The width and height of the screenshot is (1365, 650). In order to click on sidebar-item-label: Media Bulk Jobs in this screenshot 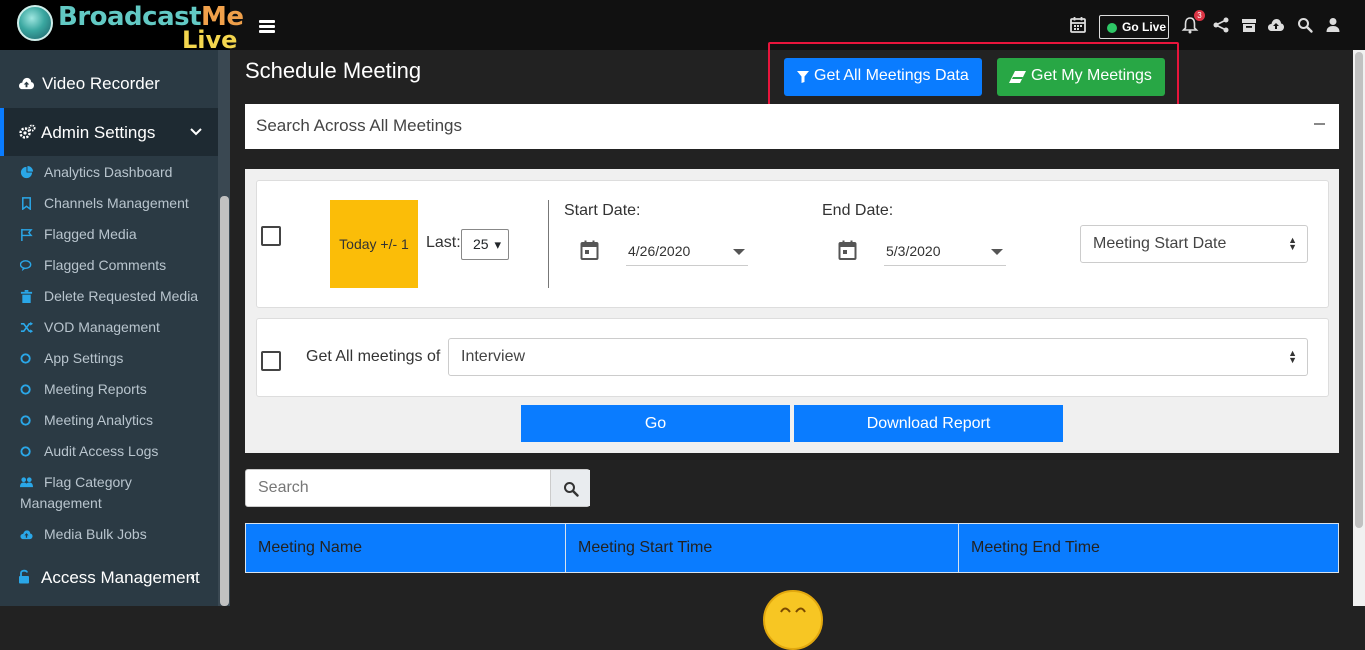, I will do `click(95, 534)`.